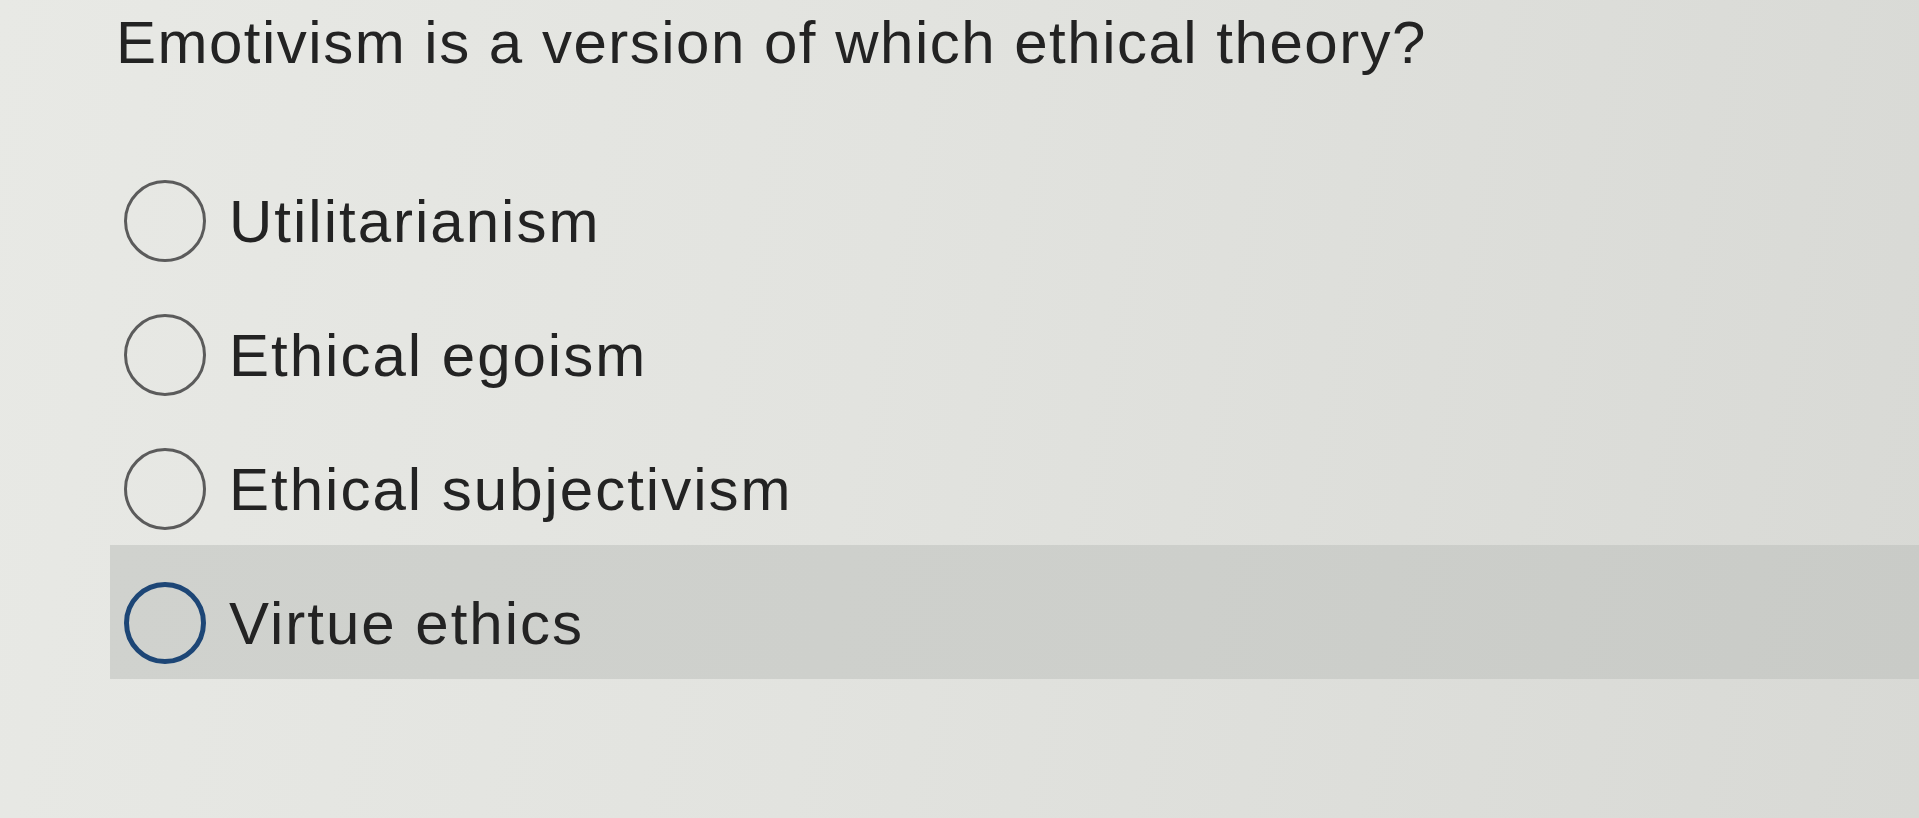 This screenshot has width=1919, height=818. What do you see at coordinates (362, 210) in the screenshot?
I see `answer-option: Utilitarianism` at bounding box center [362, 210].